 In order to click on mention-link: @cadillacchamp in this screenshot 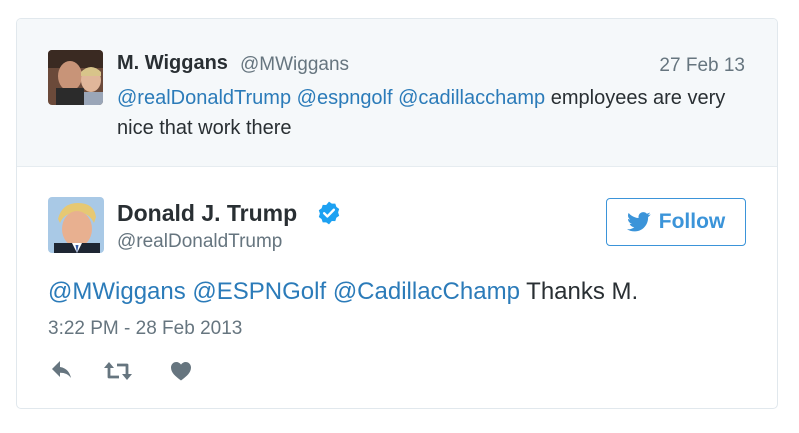, I will do `click(471, 98)`.